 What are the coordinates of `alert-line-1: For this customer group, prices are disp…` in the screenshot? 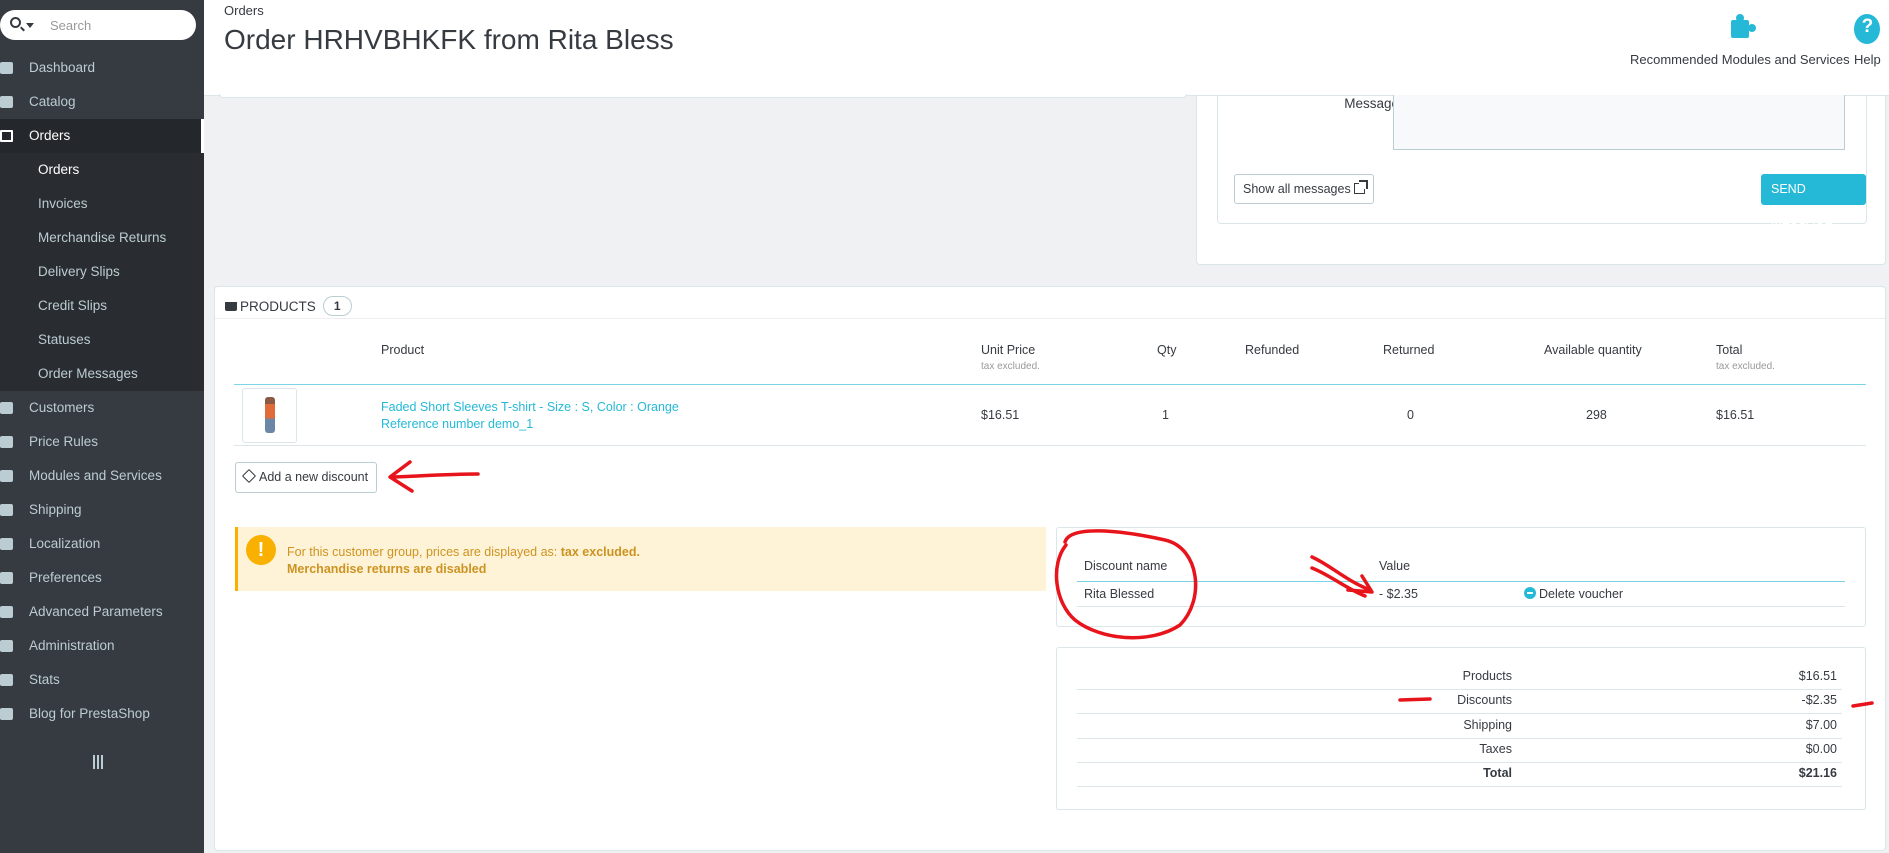 It's located at (463, 552).